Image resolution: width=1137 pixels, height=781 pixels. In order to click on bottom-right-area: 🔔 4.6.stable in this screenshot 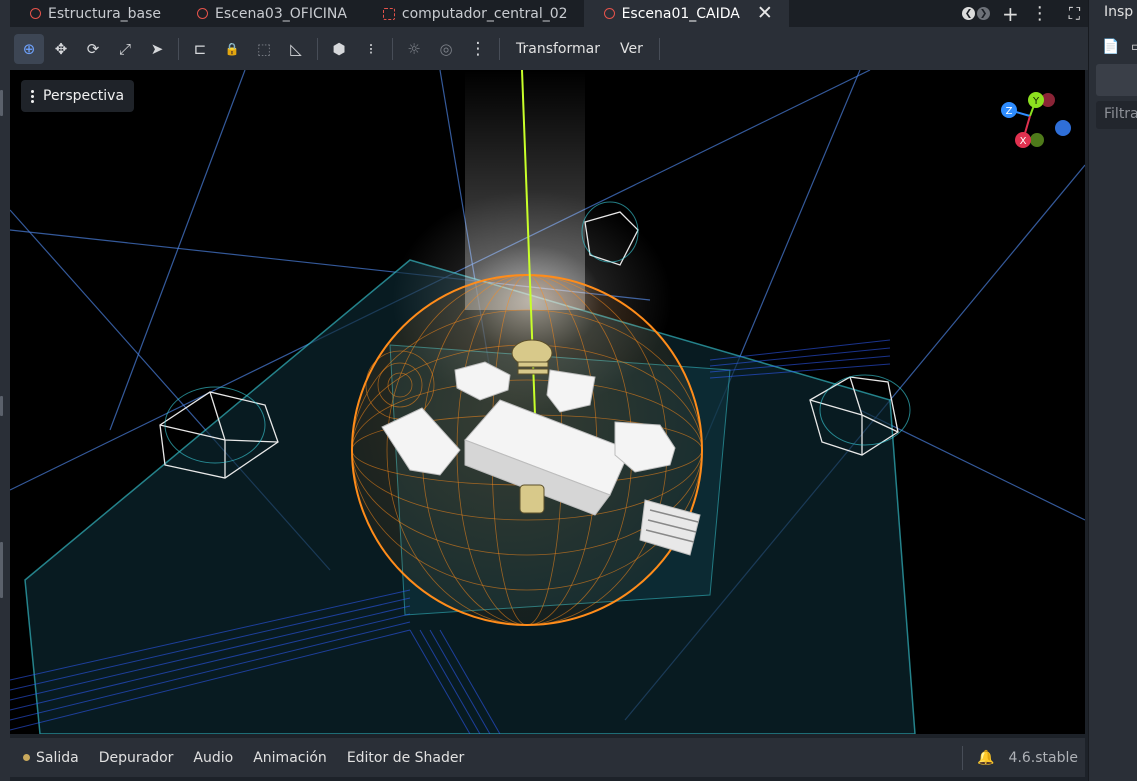, I will do `click(1023, 757)`.